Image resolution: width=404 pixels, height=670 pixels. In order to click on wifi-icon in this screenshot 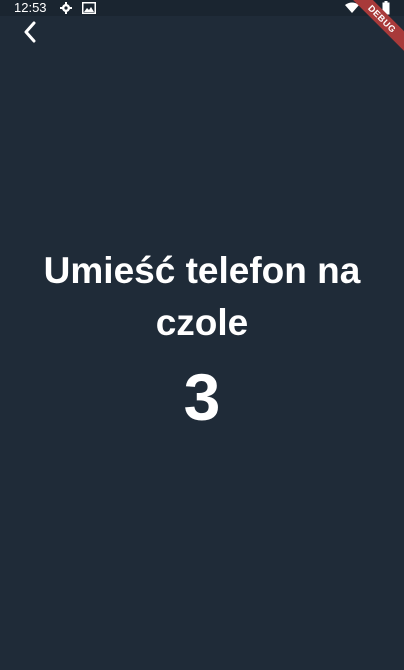, I will do `click(352, 8)`.